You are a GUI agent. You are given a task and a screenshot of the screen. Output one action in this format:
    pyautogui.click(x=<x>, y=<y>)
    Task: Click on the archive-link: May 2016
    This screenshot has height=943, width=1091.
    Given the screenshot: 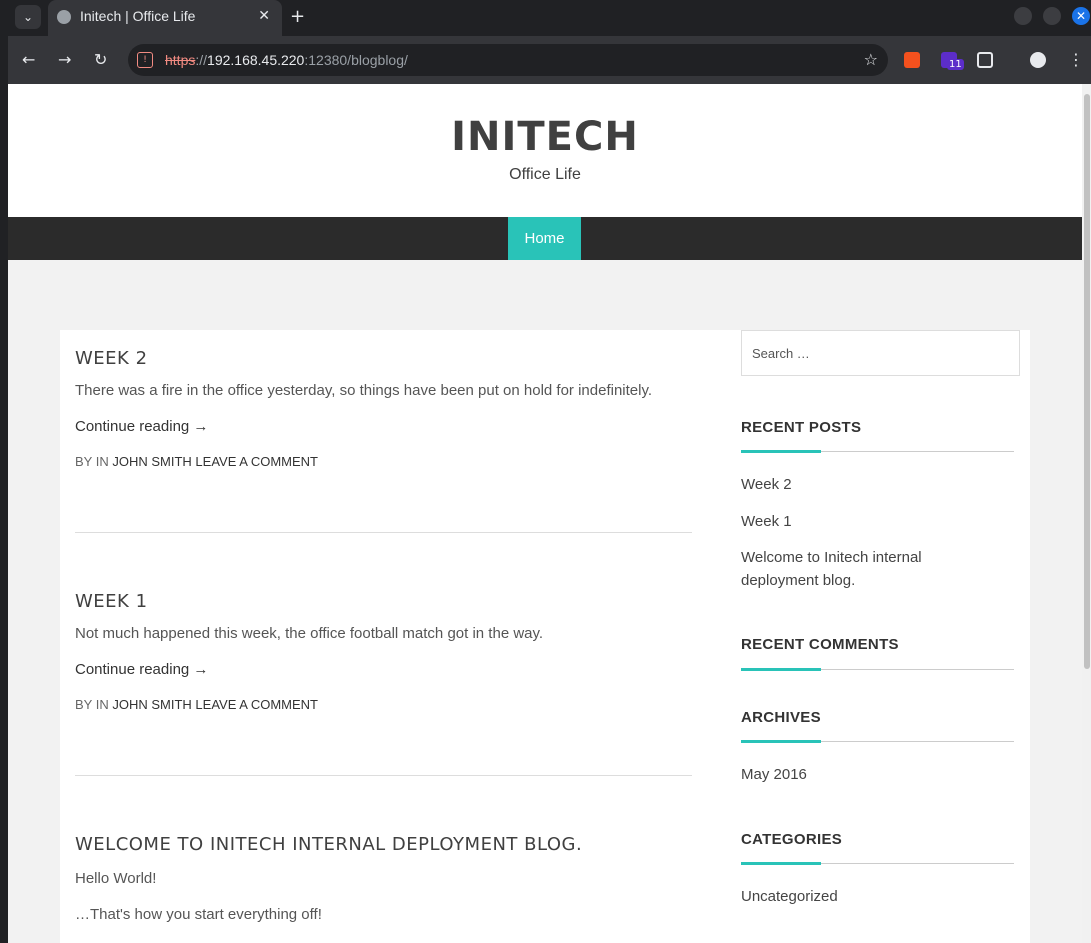 What is the action you would take?
    pyautogui.click(x=861, y=774)
    